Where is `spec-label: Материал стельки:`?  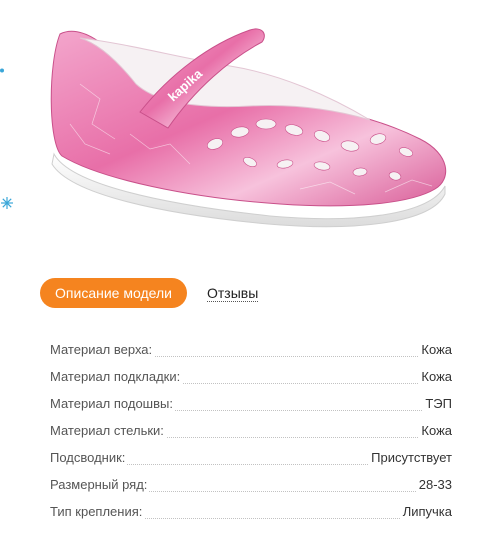
spec-label: Материал стельки: is located at coordinates (108, 431).